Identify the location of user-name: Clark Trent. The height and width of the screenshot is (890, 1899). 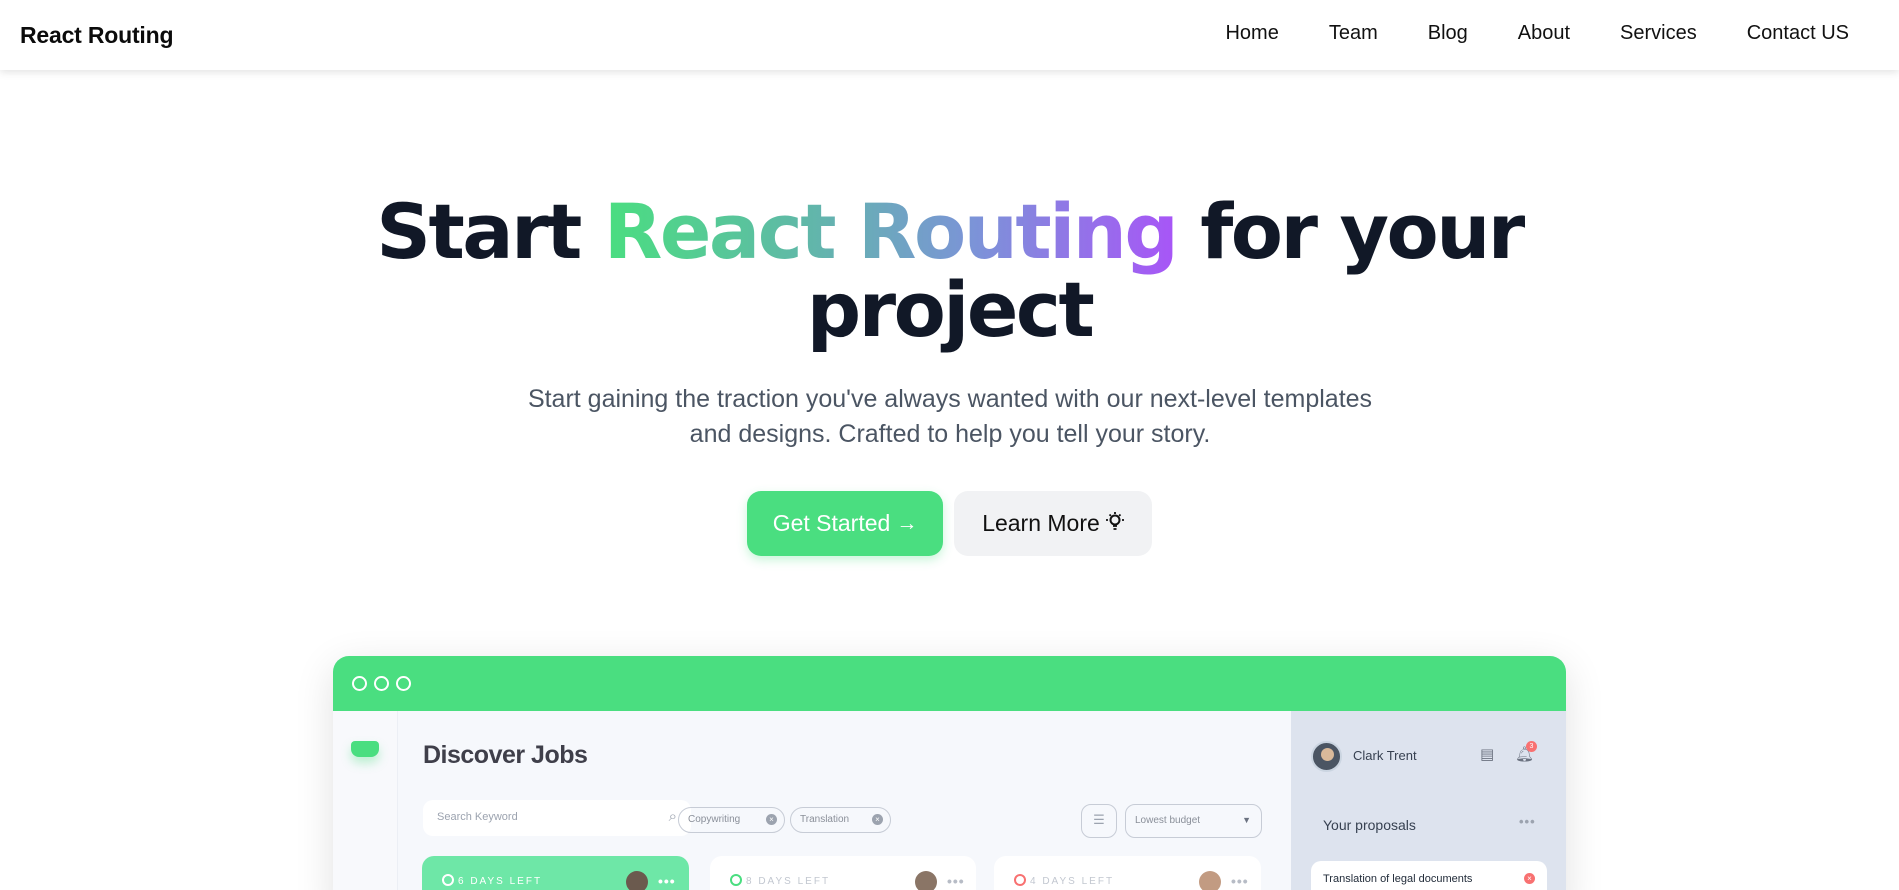
(1385, 755).